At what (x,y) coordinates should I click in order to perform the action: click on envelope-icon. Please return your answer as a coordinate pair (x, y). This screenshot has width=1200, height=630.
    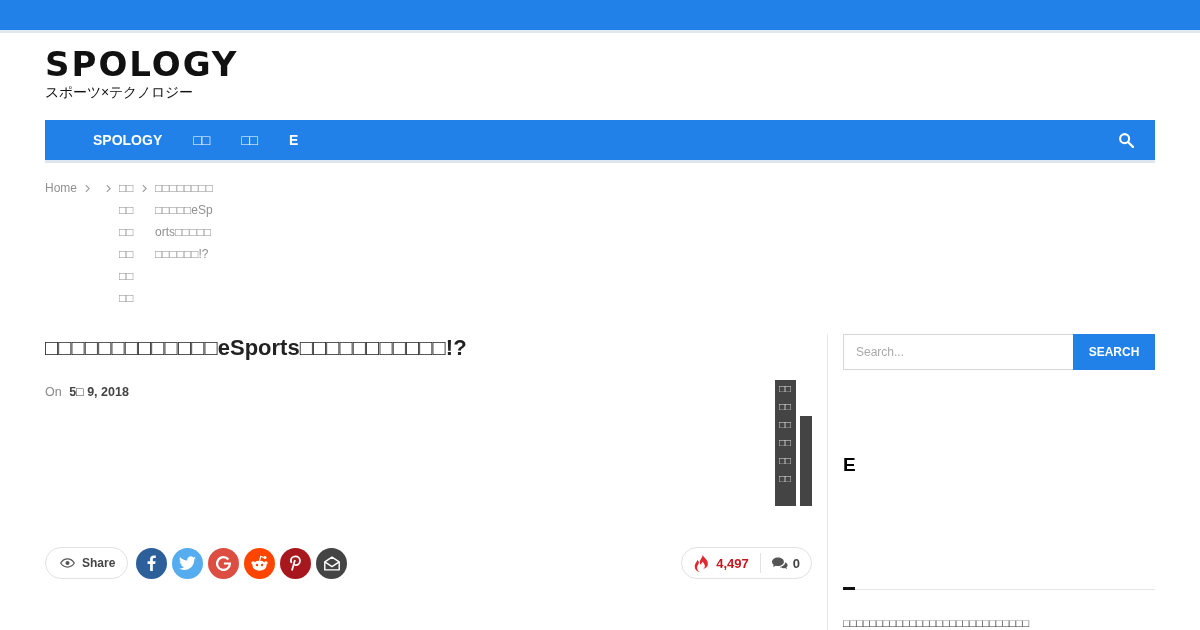
    Looking at the image, I should click on (331, 563).